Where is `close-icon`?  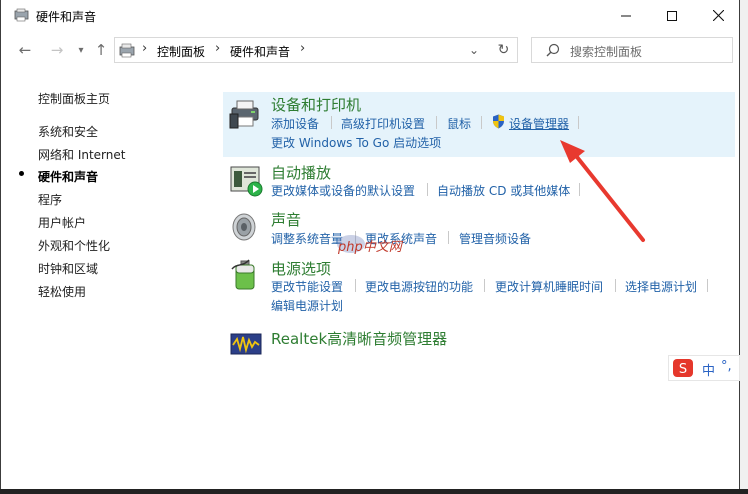
close-icon is located at coordinates (718, 15).